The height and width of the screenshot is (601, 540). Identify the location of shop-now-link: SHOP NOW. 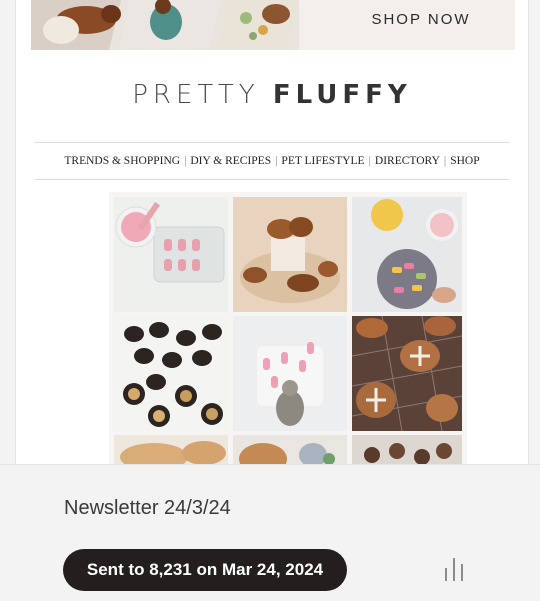
(421, 20).